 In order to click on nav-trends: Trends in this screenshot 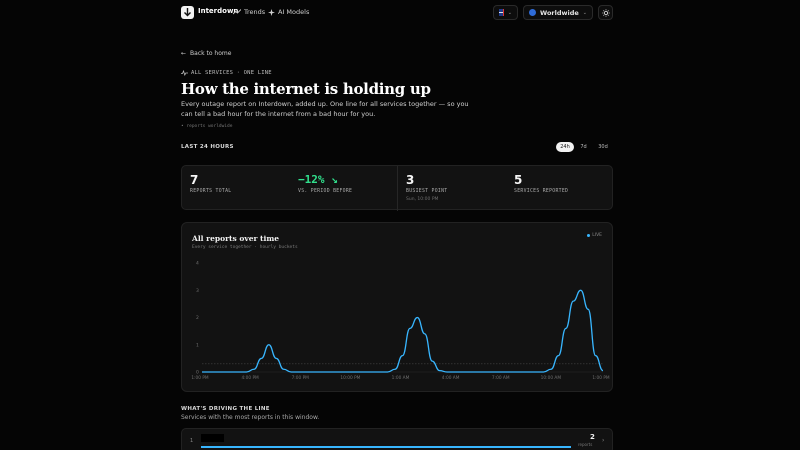, I will do `click(249, 12)`.